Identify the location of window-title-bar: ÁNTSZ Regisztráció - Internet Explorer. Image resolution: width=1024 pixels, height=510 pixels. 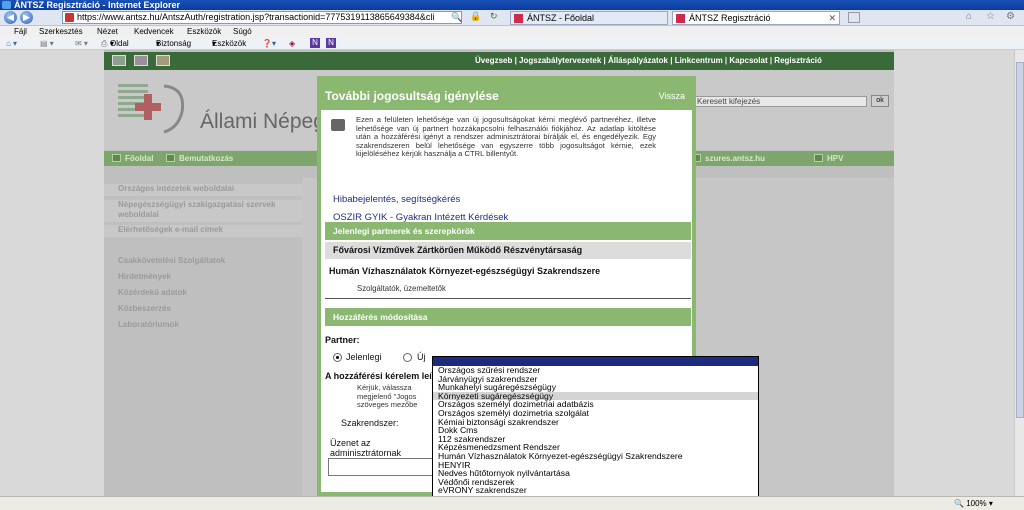
(512, 5).